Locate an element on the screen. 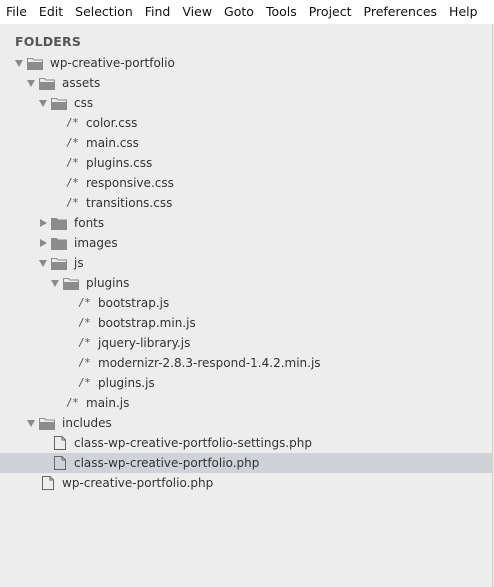 This screenshot has width=494, height=587. menu-edit: Edit is located at coordinates (51, 12).